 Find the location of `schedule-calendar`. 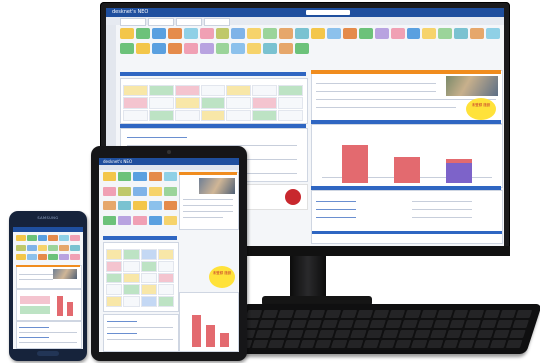

schedule-calendar is located at coordinates (214, 101).